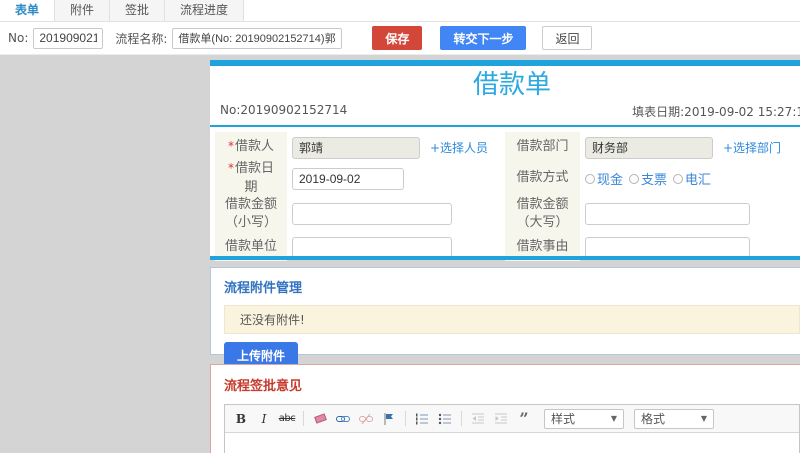 Image resolution: width=800 pixels, height=453 pixels. I want to click on action-toolbar: No: 流程名称: 保存 转交下一步 返回, so click(400, 38).